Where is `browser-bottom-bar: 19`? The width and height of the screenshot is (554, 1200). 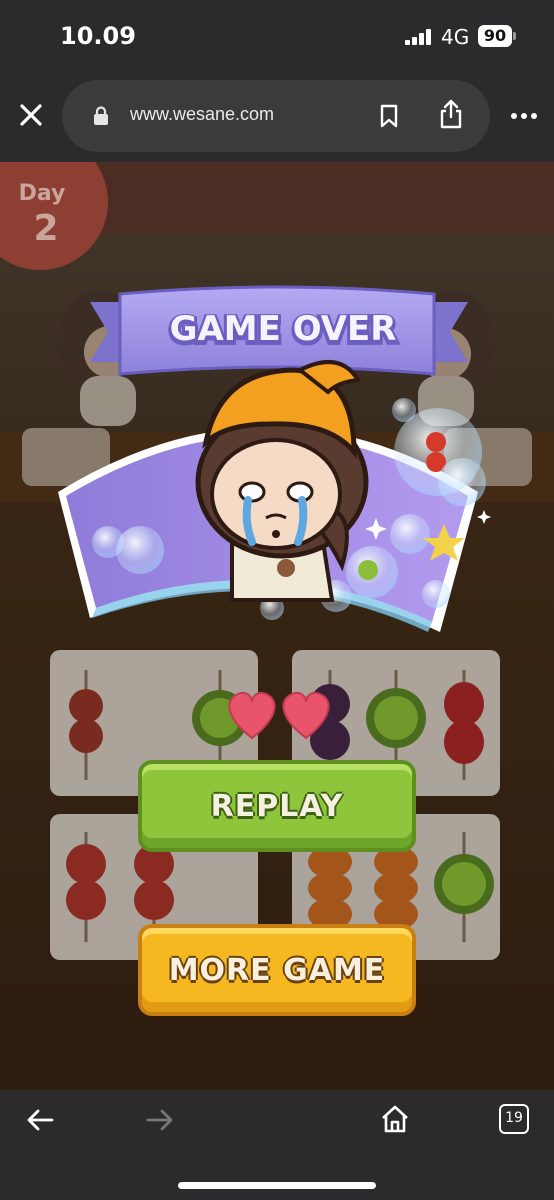
browser-bottom-bar: 19 is located at coordinates (277, 1145).